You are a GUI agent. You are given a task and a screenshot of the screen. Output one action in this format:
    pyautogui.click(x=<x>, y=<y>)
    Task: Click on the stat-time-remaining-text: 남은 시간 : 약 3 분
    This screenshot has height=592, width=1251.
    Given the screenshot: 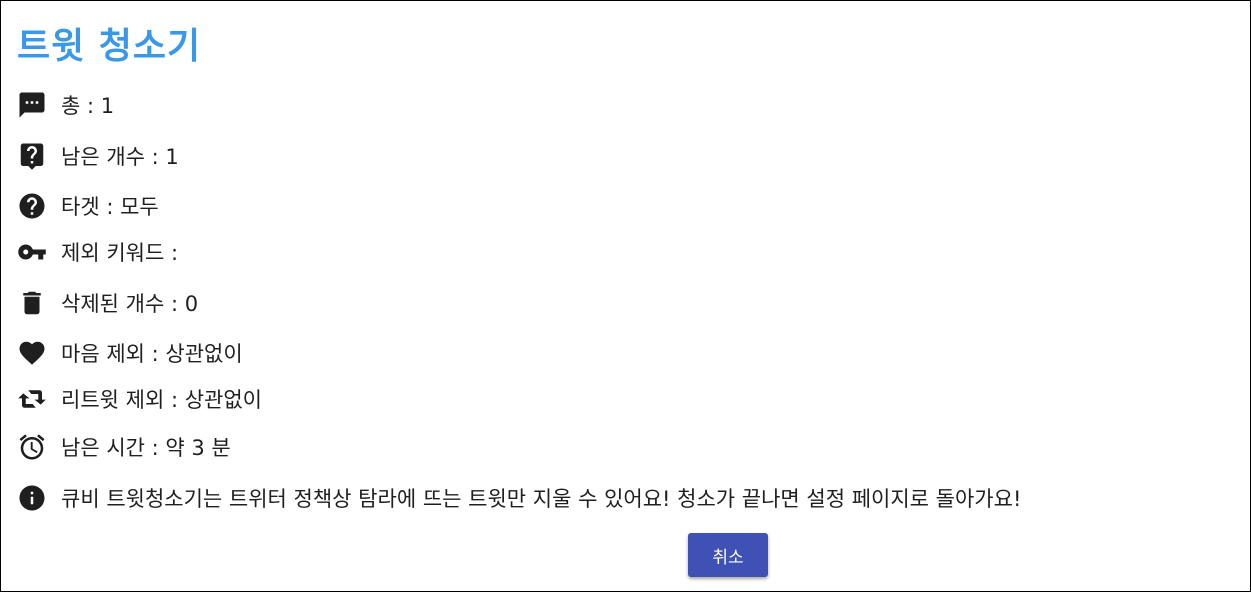 What is the action you would take?
    pyautogui.click(x=146, y=448)
    